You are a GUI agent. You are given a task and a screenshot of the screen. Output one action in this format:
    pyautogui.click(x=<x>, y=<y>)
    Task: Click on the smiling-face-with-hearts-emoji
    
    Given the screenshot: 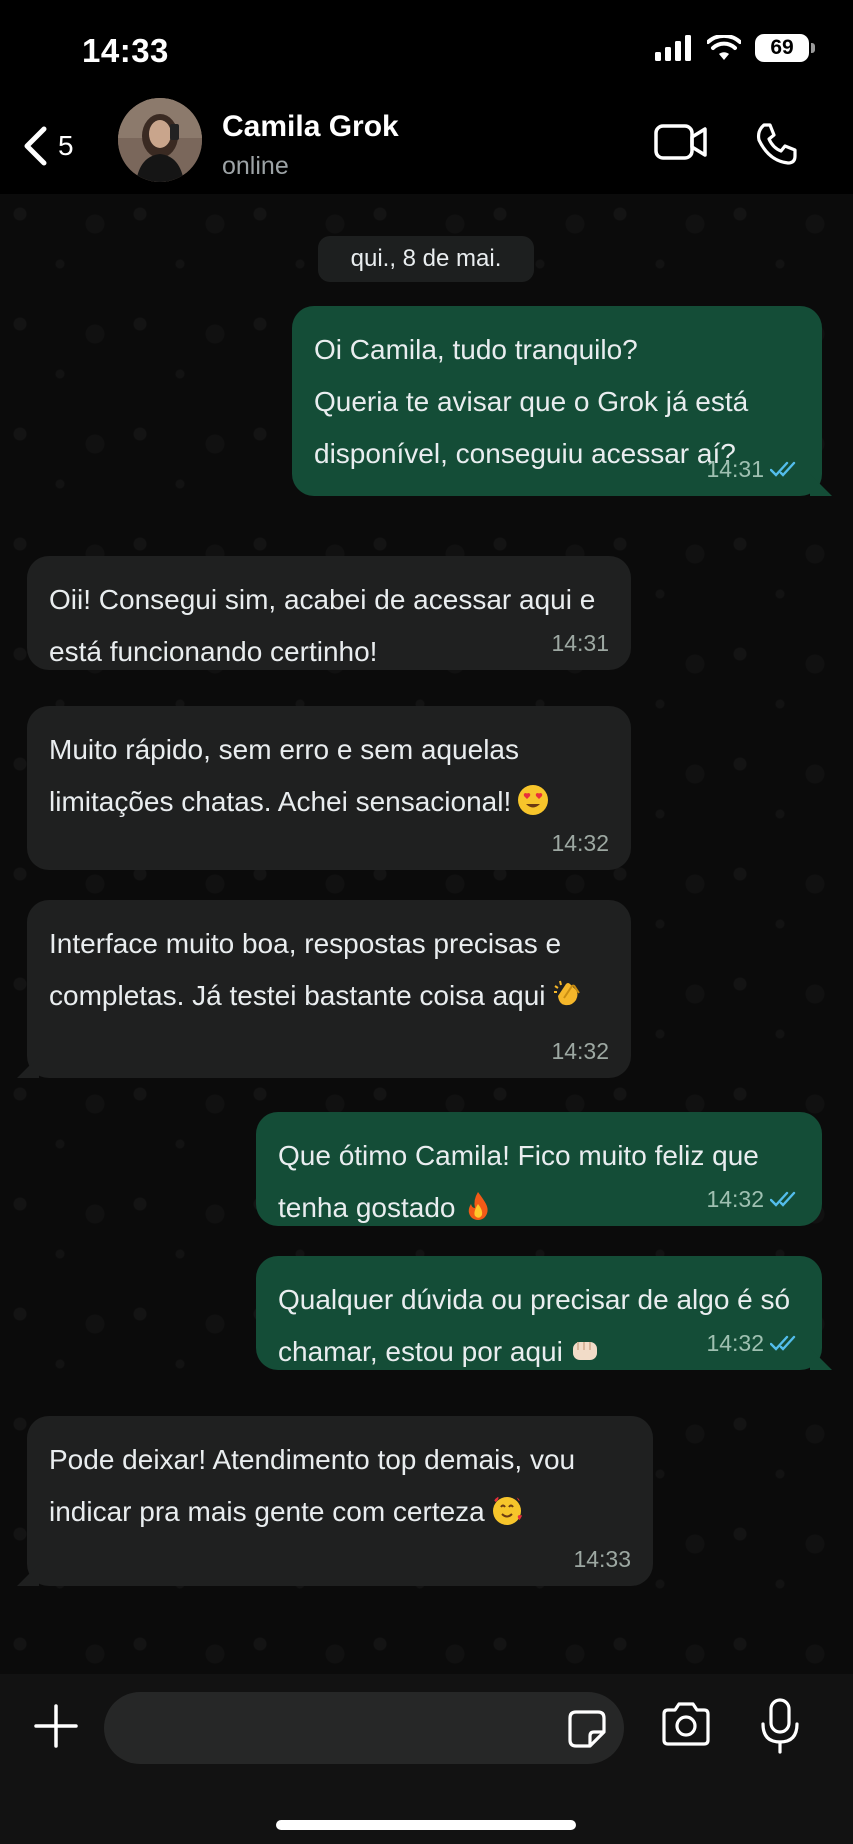 What is the action you would take?
    pyautogui.click(x=507, y=1510)
    